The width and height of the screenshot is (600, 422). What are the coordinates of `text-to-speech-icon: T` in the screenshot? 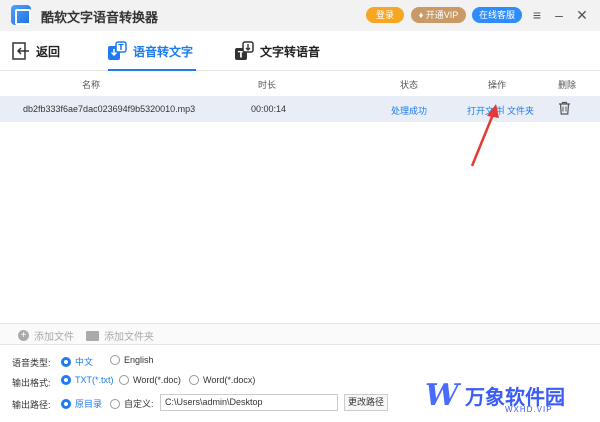 It's located at (244, 51).